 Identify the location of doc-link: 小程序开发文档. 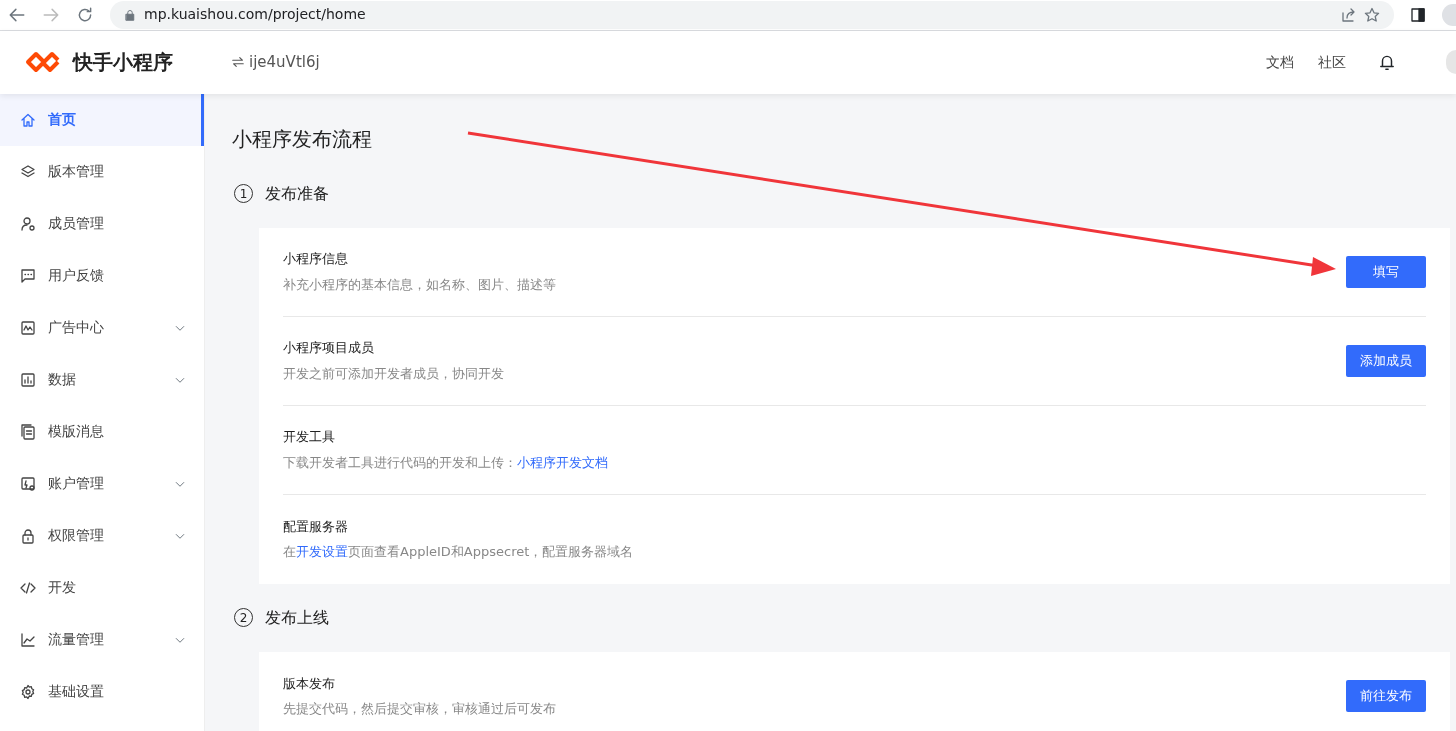
(562, 462).